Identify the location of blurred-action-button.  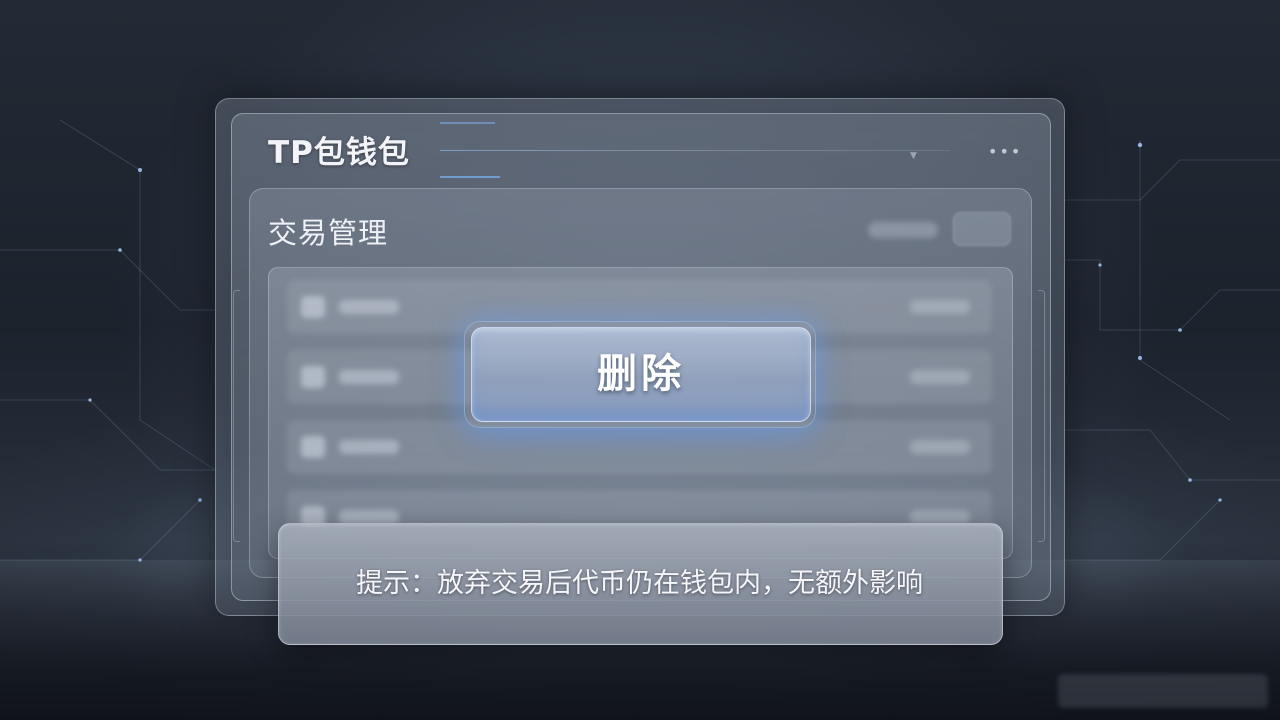
(982, 229).